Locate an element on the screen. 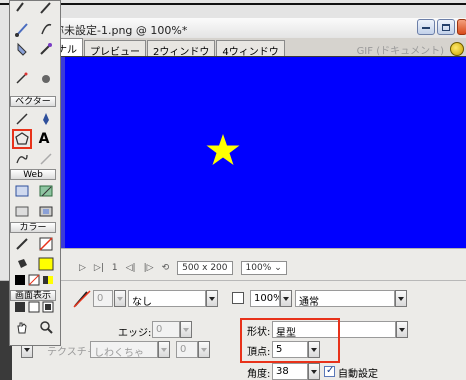 The width and height of the screenshot is (466, 380). stroke-color-icon is located at coordinates (22, 244).